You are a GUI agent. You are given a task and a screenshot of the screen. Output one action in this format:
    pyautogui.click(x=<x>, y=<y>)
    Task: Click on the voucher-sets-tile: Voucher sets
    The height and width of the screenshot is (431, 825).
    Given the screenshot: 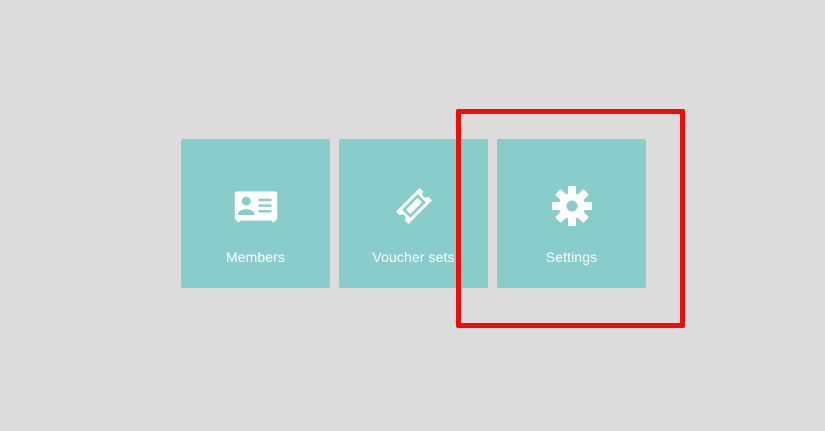 What is the action you would take?
    pyautogui.click(x=413, y=213)
    